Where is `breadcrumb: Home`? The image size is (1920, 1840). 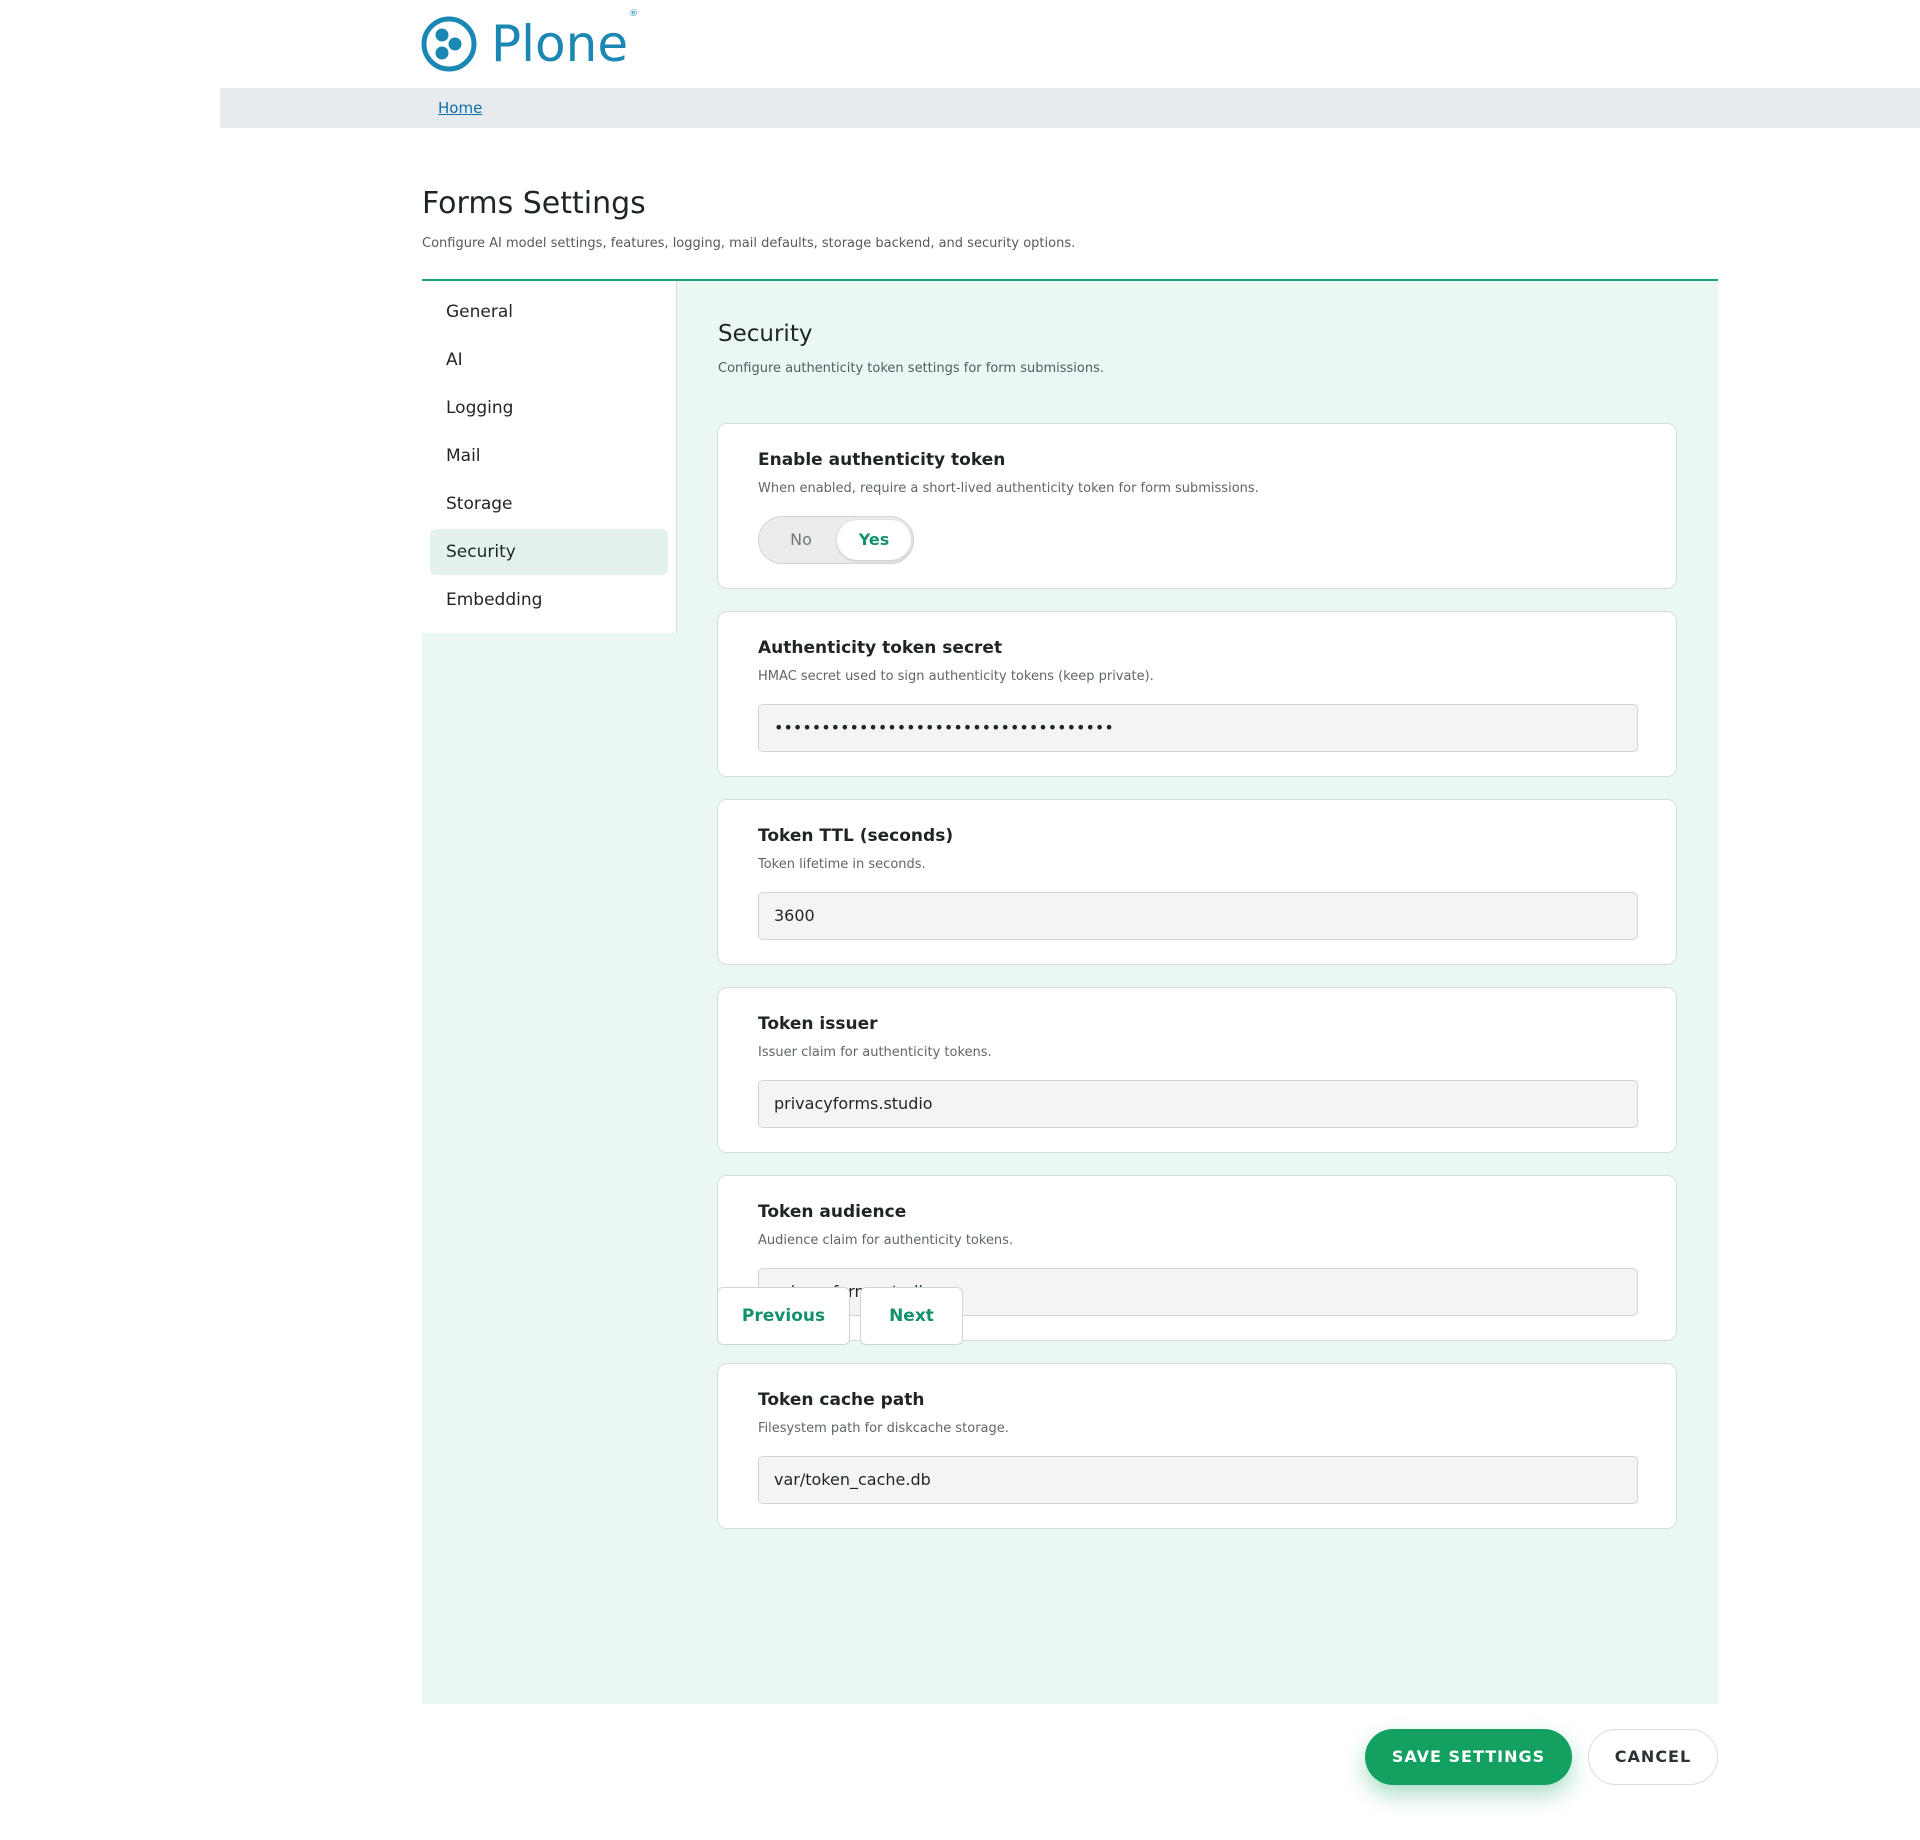 breadcrumb: Home is located at coordinates (1070, 108).